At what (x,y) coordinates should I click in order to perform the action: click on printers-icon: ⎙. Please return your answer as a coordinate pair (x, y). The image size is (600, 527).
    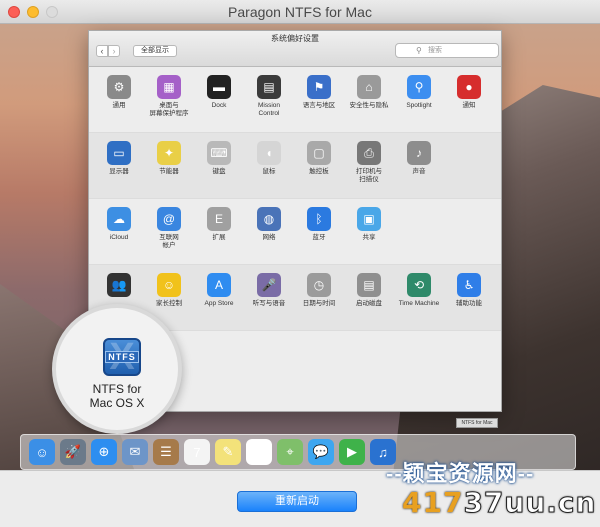
    Looking at the image, I should click on (369, 153).